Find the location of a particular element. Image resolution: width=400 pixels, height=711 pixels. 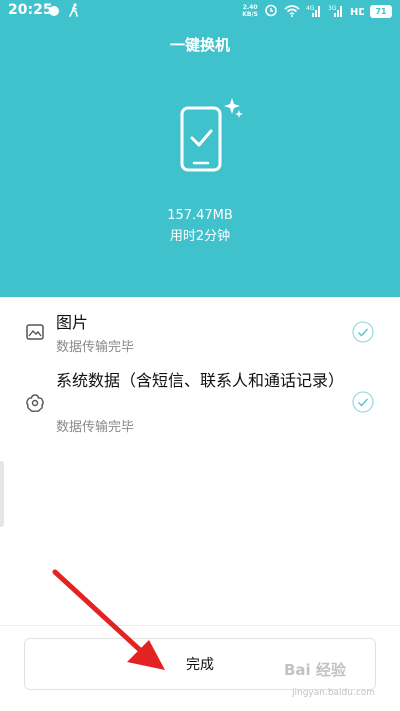

net-speed: 2.40 KB/S is located at coordinates (250, 11).